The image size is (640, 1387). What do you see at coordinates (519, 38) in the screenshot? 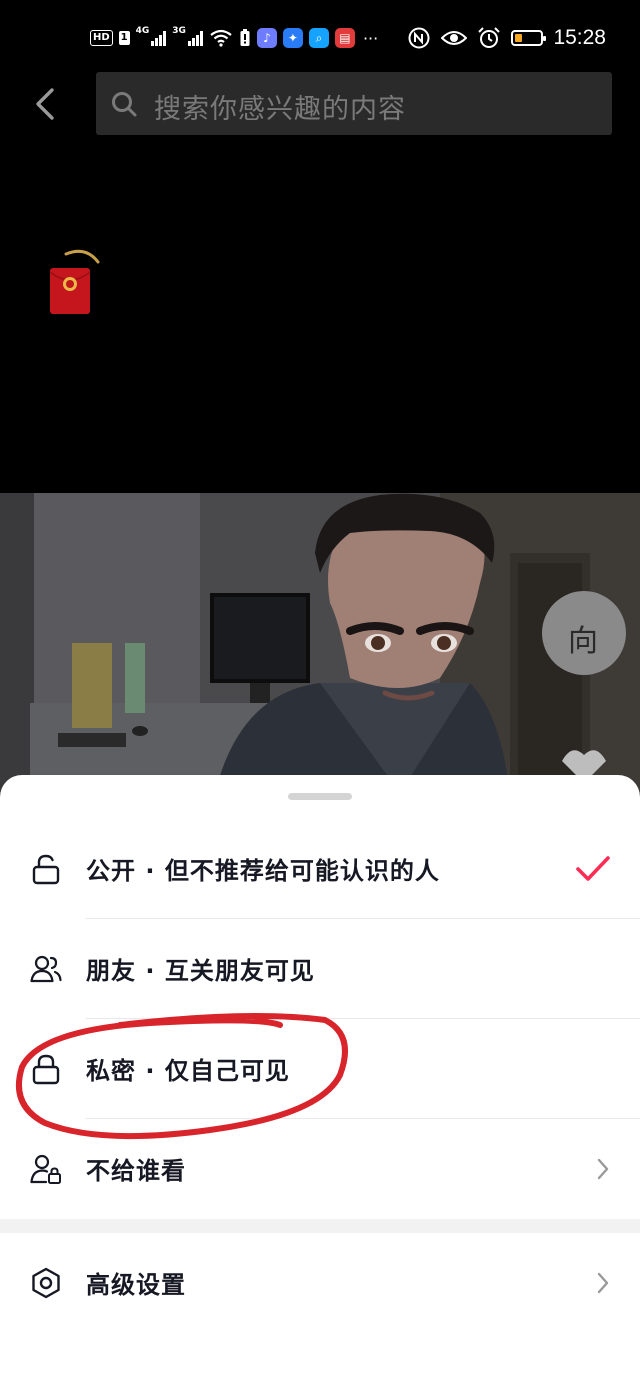
I see `battery-level` at bounding box center [519, 38].